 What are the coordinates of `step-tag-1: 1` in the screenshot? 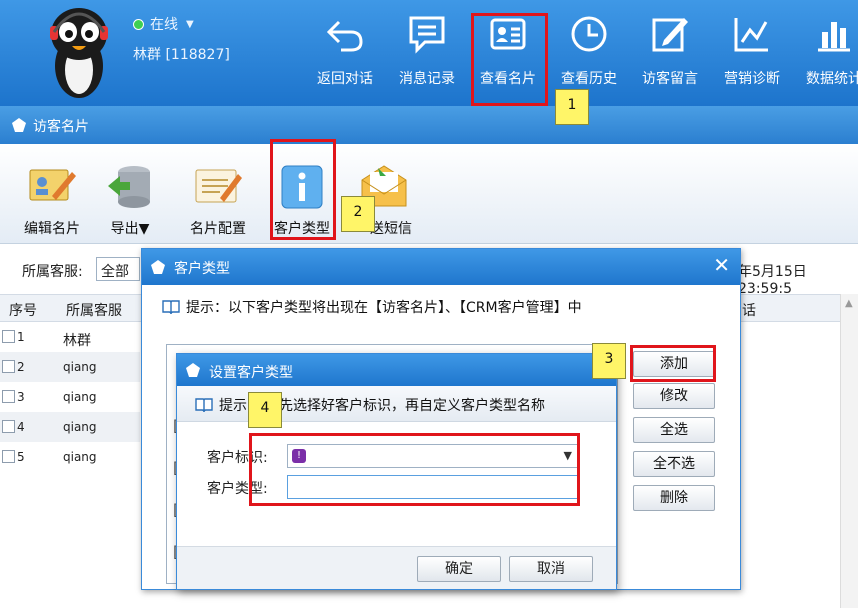 It's located at (572, 107).